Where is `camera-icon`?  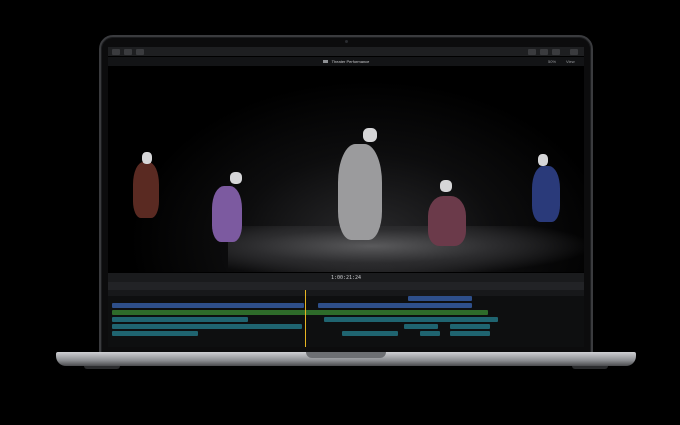
camera-icon is located at coordinates (346, 41).